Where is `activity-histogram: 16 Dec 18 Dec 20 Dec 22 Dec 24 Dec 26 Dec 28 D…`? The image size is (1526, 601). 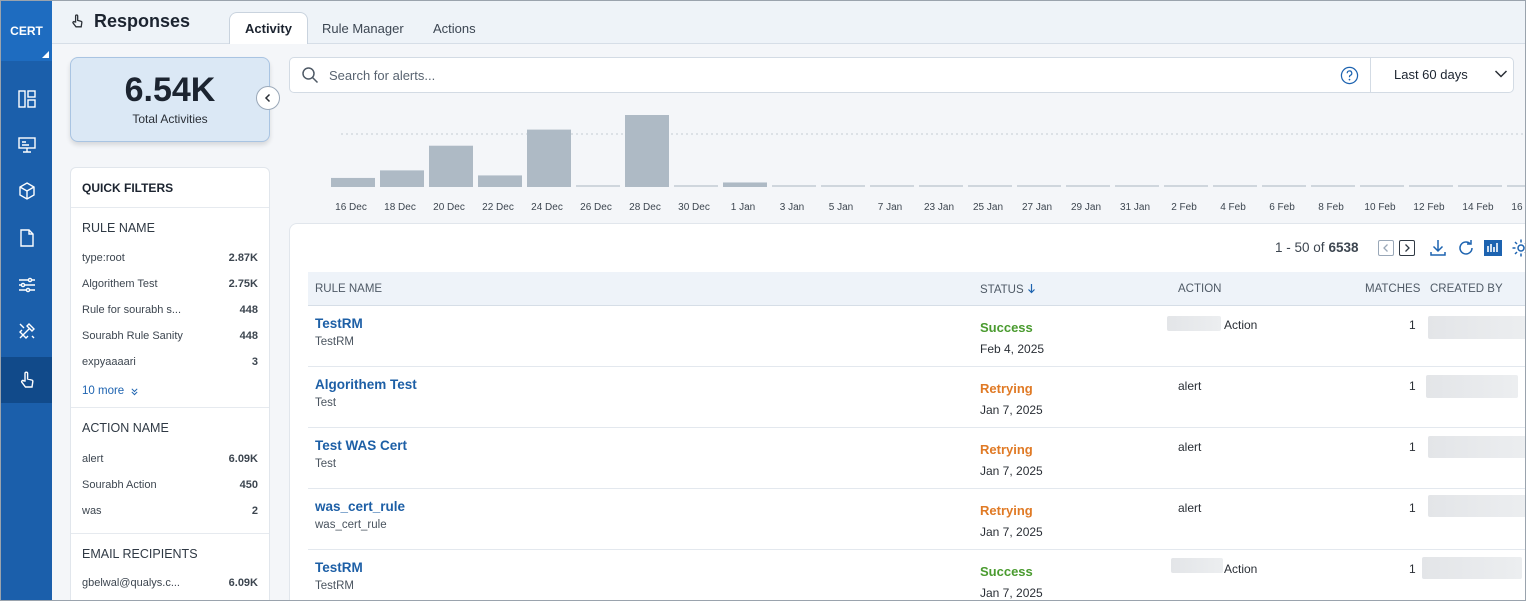 activity-histogram: 16 Dec 18 Dec 20 Dec 22 Dec 24 Dec 26 Dec 28 D… is located at coordinates (928, 164).